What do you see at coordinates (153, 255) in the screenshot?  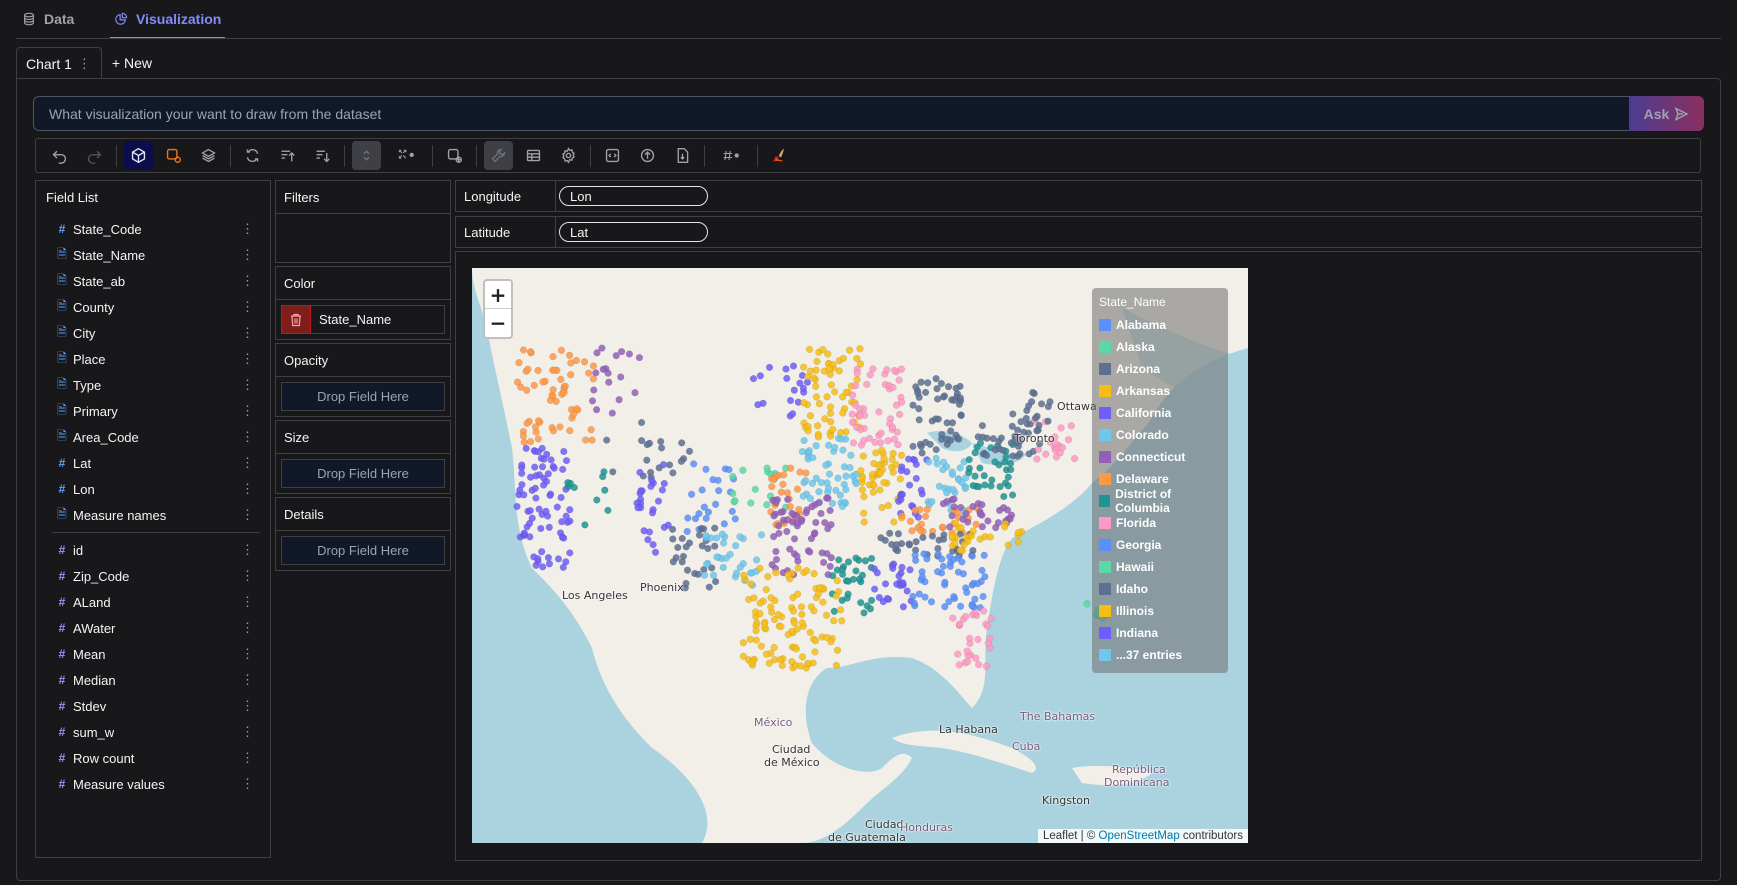 I see `field-item: 🗎 State_Name ⋮` at bounding box center [153, 255].